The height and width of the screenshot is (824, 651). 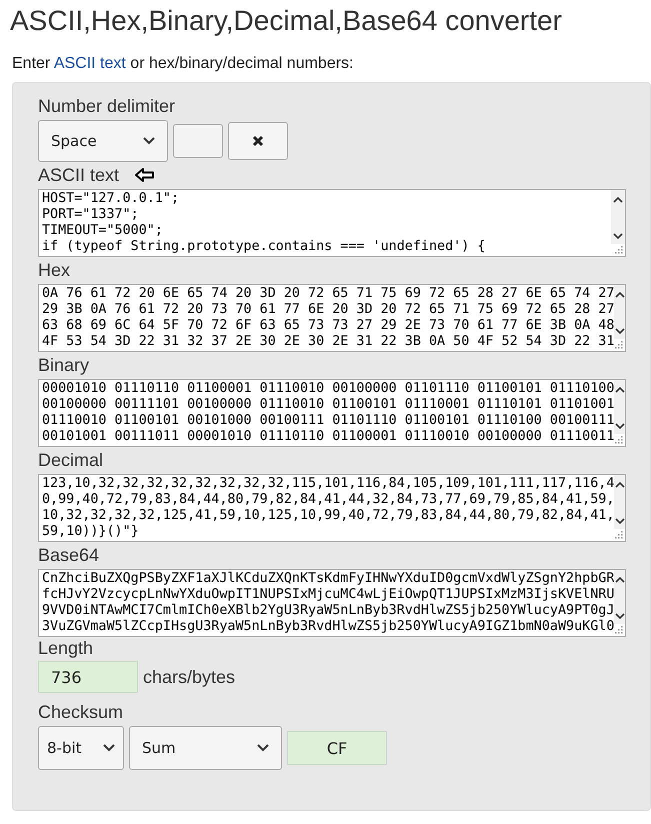 I want to click on text-line: 10,32,32,32,32,125,41,59,10,125,10,99,40,72,79,83,84,44,80,79,82,84,41,, so click(x=328, y=516).